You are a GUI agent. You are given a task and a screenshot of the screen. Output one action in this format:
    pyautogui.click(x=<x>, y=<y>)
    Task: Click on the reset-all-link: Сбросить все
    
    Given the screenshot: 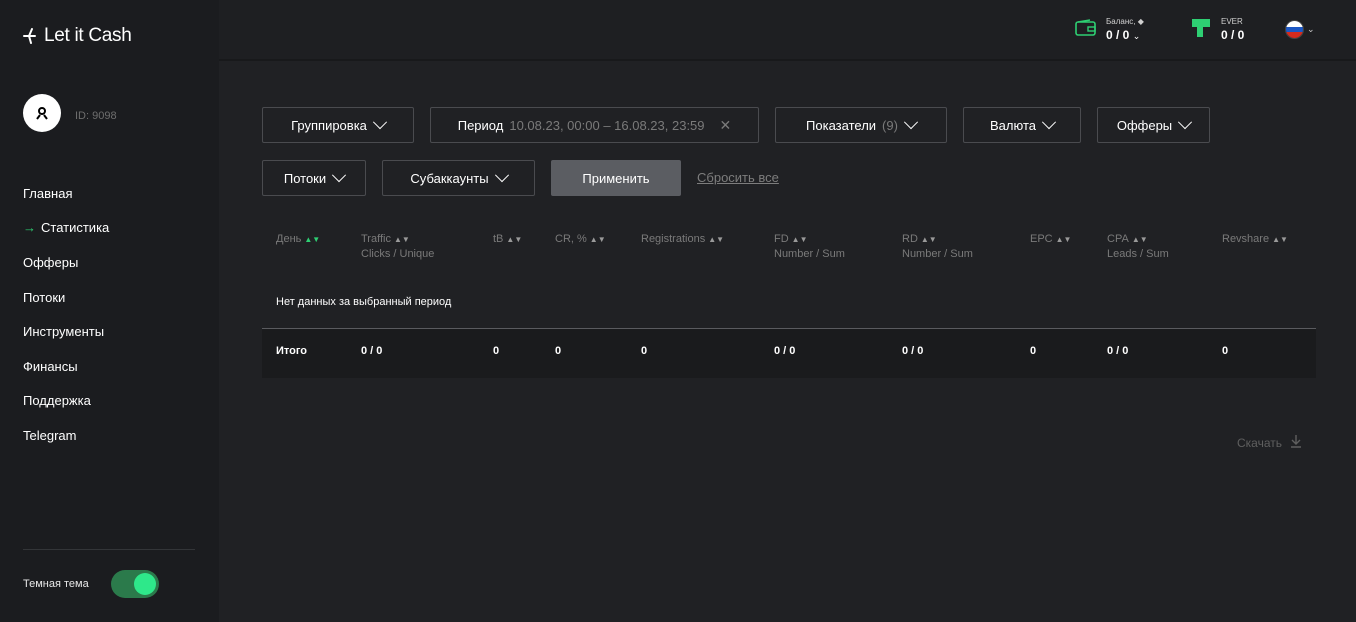 What is the action you would take?
    pyautogui.click(x=738, y=177)
    